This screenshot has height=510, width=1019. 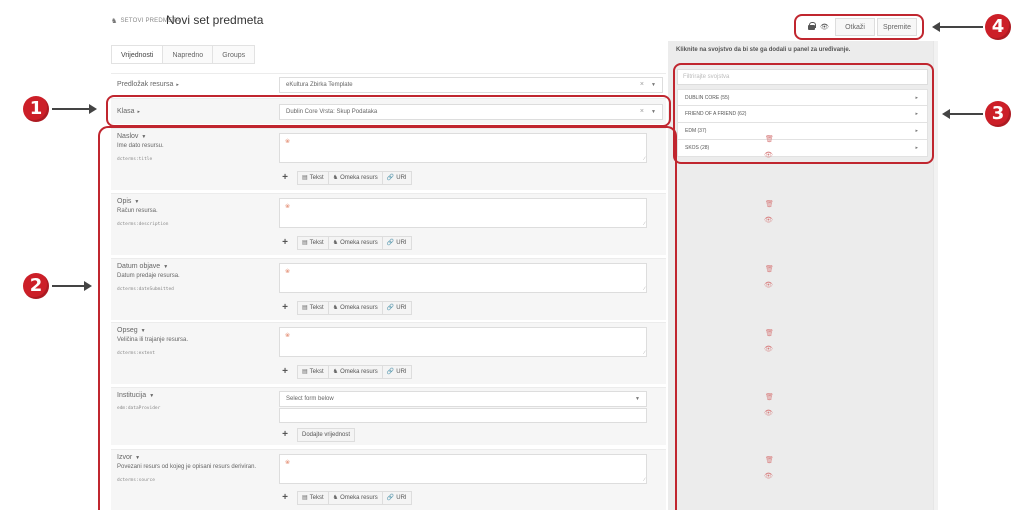 What do you see at coordinates (137, 54) in the screenshot?
I see `tab-values: Vrijednosti` at bounding box center [137, 54].